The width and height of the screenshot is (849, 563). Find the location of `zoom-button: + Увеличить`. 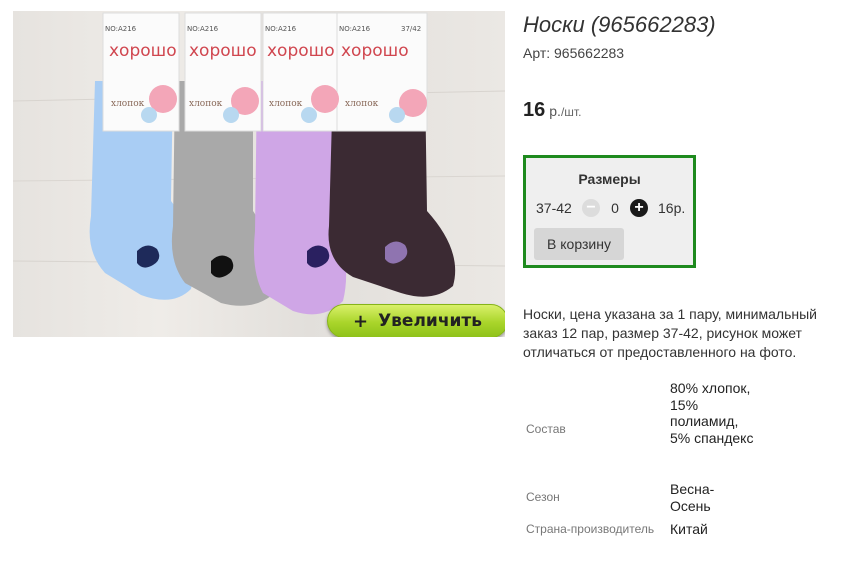

zoom-button: + Увеличить is located at coordinates (416, 320).